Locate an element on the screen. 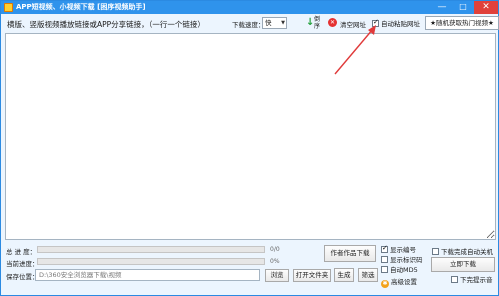 The image size is (499, 296). download-now-button: 立即下载 is located at coordinates (463, 264).